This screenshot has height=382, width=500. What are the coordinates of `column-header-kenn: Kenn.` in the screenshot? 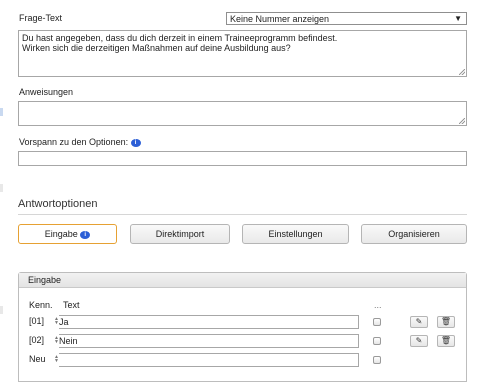 It's located at (41, 305).